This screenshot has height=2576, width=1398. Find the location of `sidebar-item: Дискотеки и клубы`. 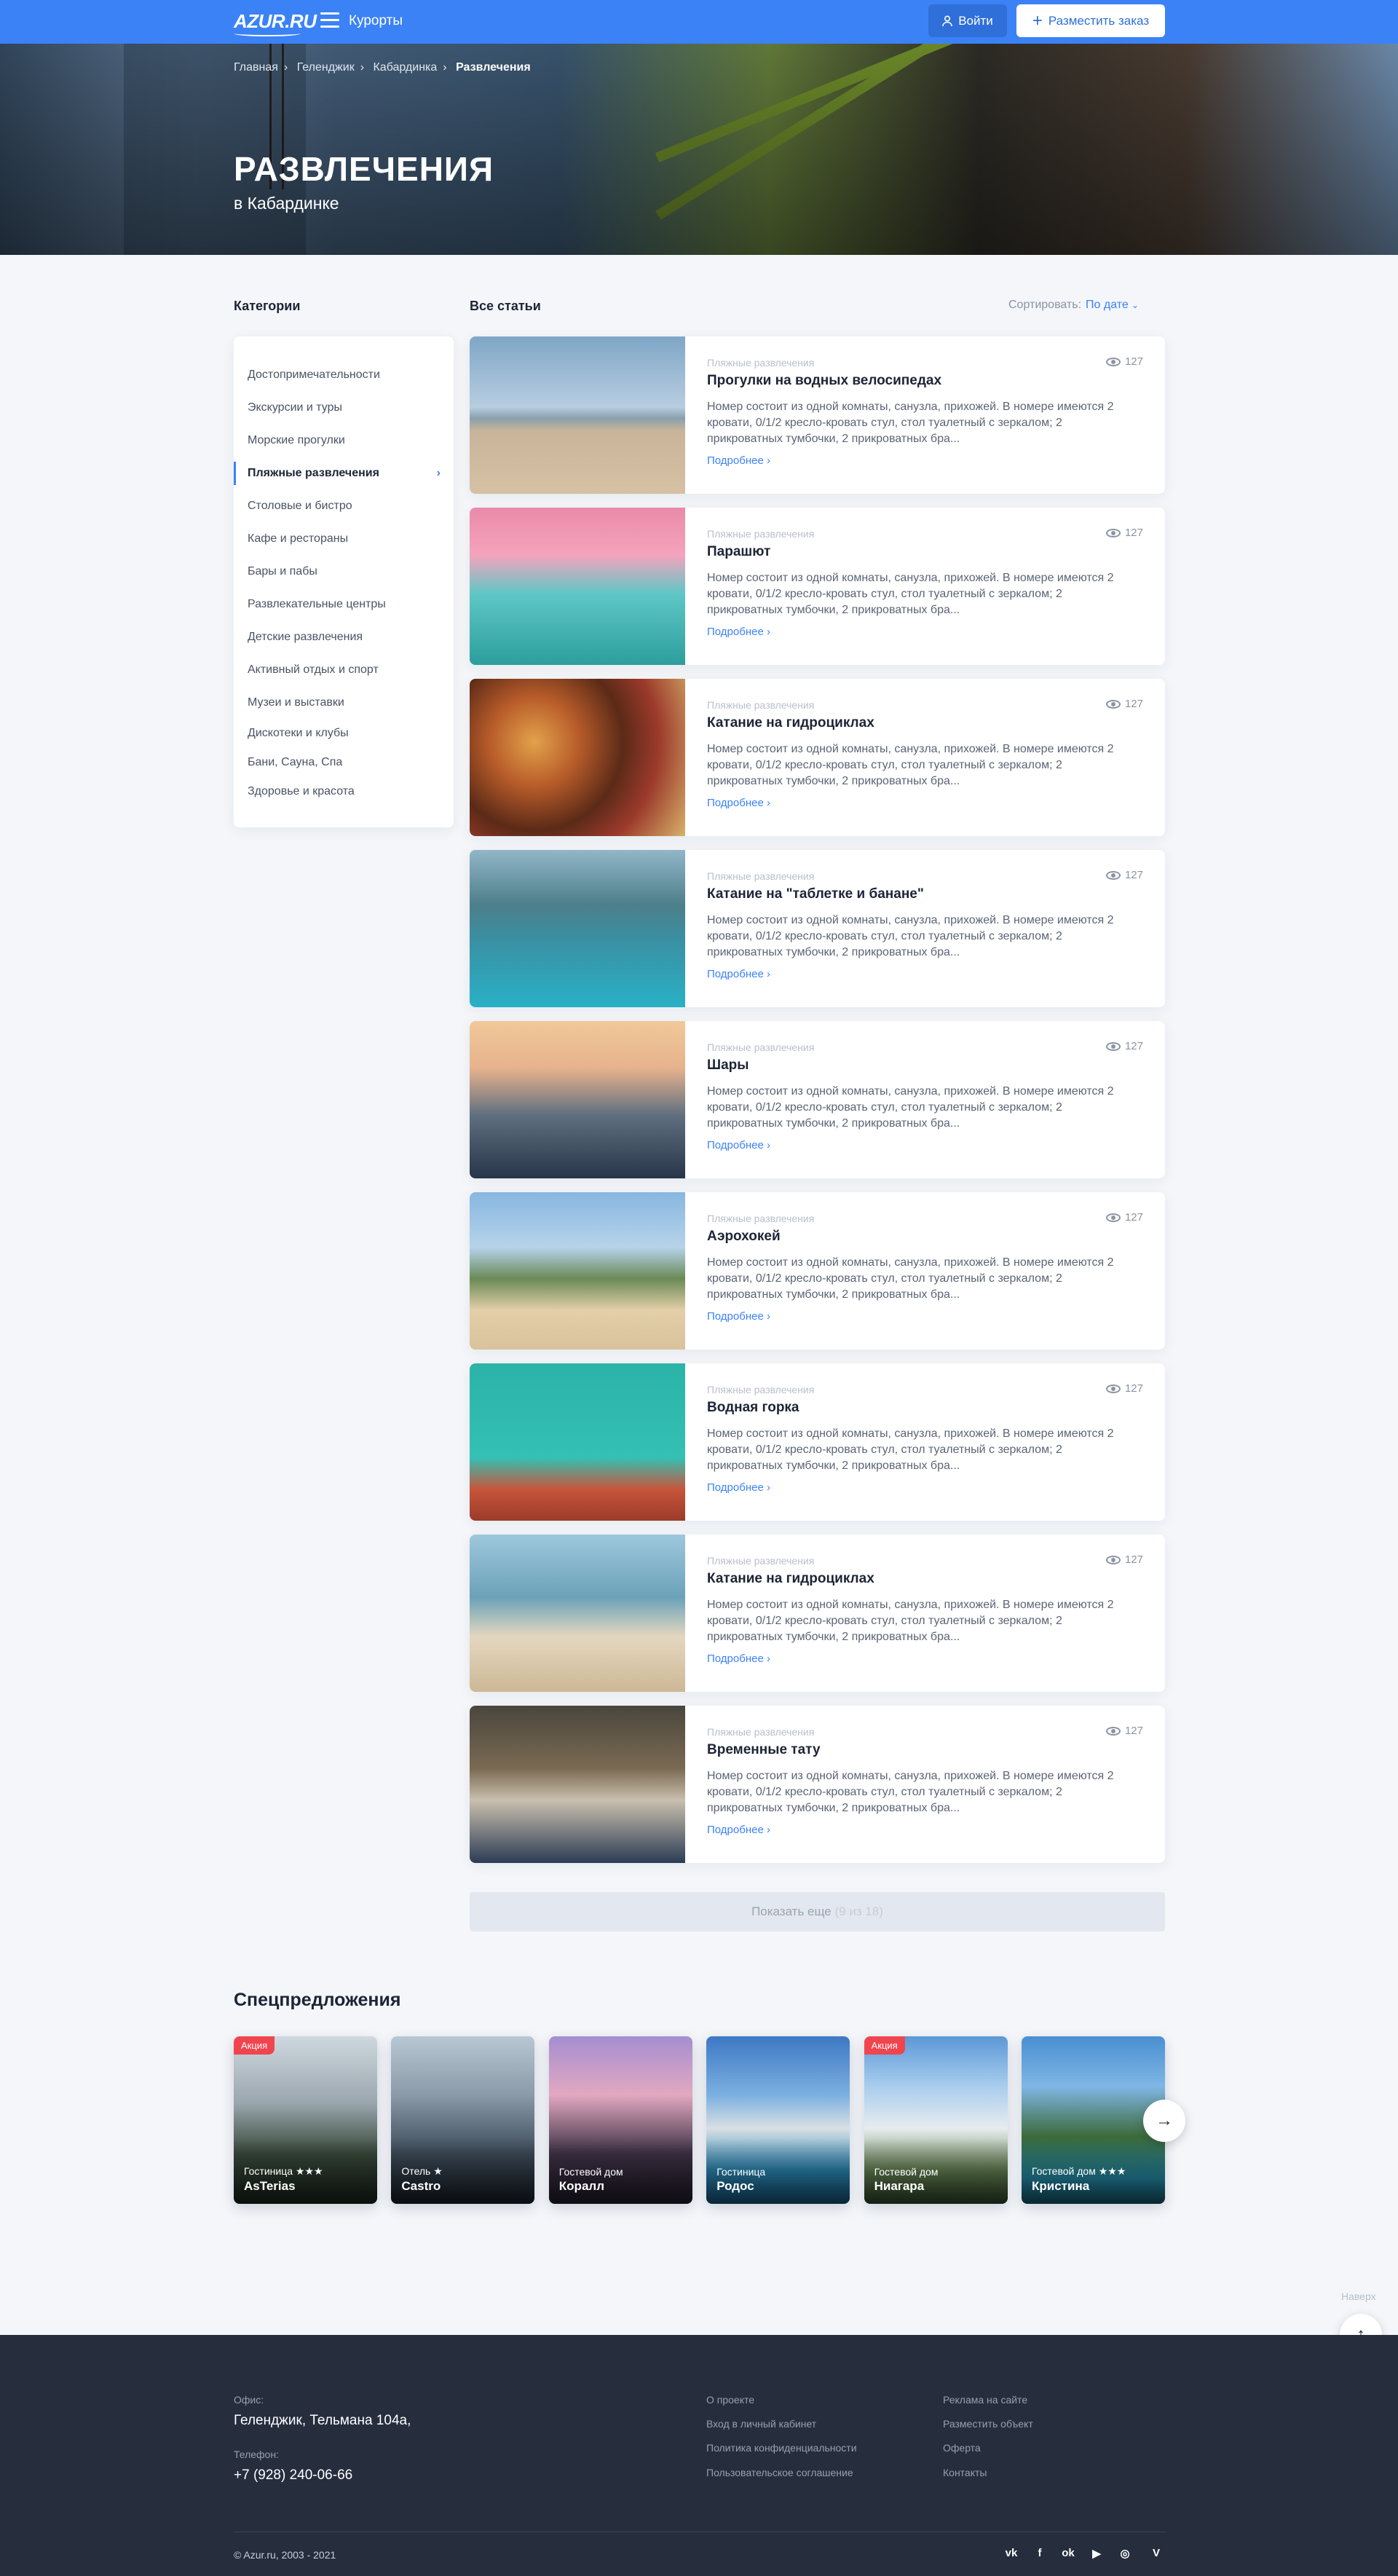

sidebar-item: Дискотеки и клубы is located at coordinates (344, 733).